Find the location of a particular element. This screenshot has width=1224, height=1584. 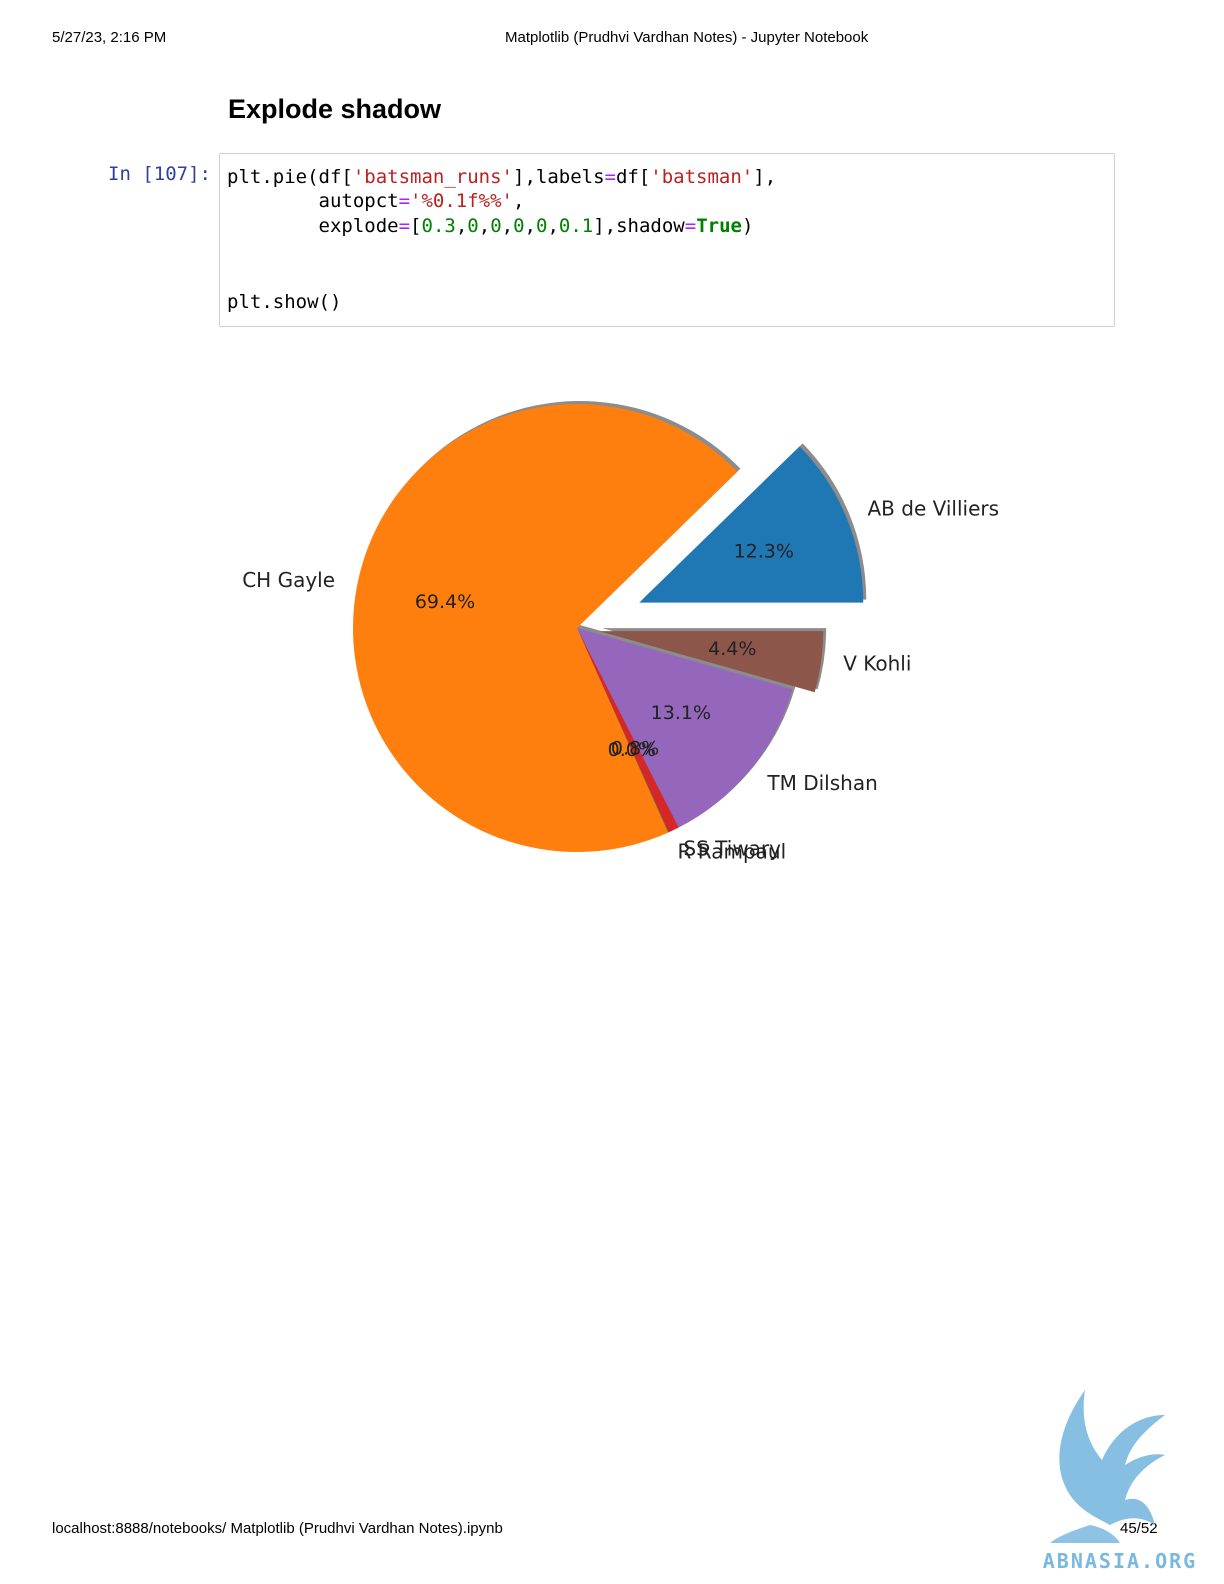

section-heading: Explode shadow is located at coordinates (335, 109).